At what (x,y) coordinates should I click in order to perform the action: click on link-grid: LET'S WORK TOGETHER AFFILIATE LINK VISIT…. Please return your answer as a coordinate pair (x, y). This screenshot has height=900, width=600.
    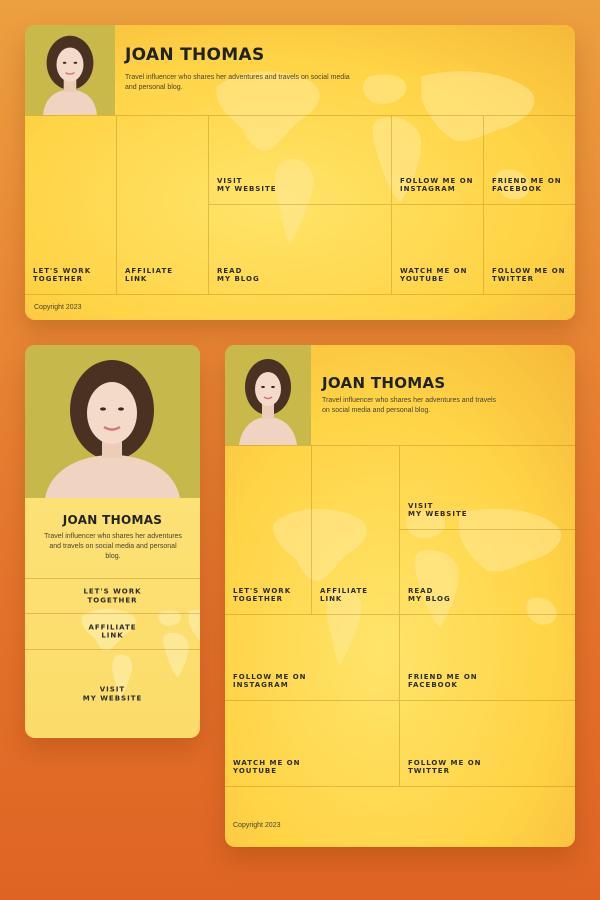
    Looking at the image, I should click on (112, 658).